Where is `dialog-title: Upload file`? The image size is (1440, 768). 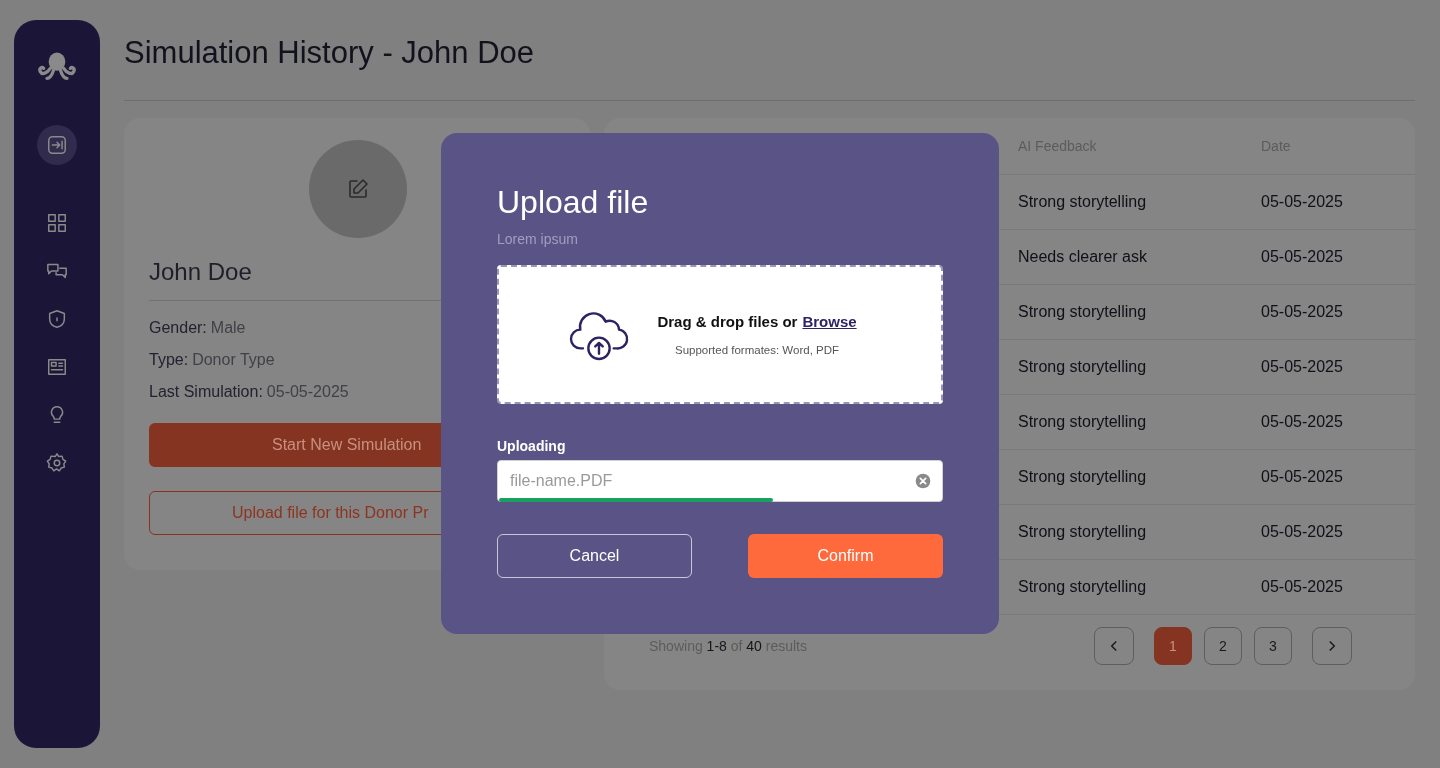 dialog-title: Upload file is located at coordinates (573, 202).